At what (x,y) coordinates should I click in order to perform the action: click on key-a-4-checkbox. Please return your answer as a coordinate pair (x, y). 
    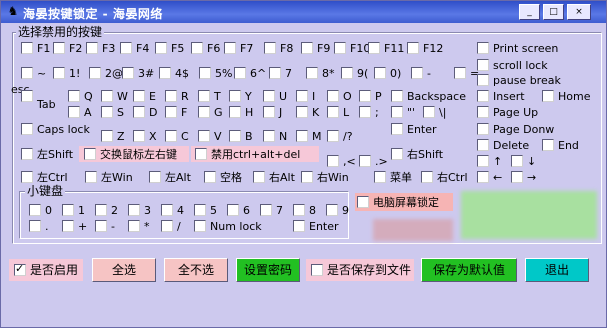
    Looking at the image, I should click on (204, 112).